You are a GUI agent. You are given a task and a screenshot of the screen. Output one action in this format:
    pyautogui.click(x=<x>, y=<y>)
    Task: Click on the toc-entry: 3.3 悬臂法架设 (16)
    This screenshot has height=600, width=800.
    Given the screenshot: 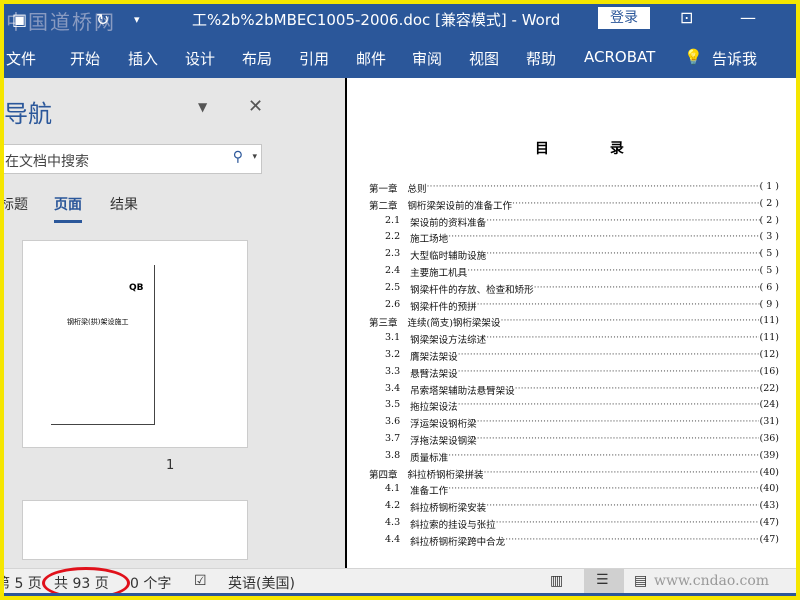 What is the action you would take?
    pyautogui.click(x=582, y=373)
    